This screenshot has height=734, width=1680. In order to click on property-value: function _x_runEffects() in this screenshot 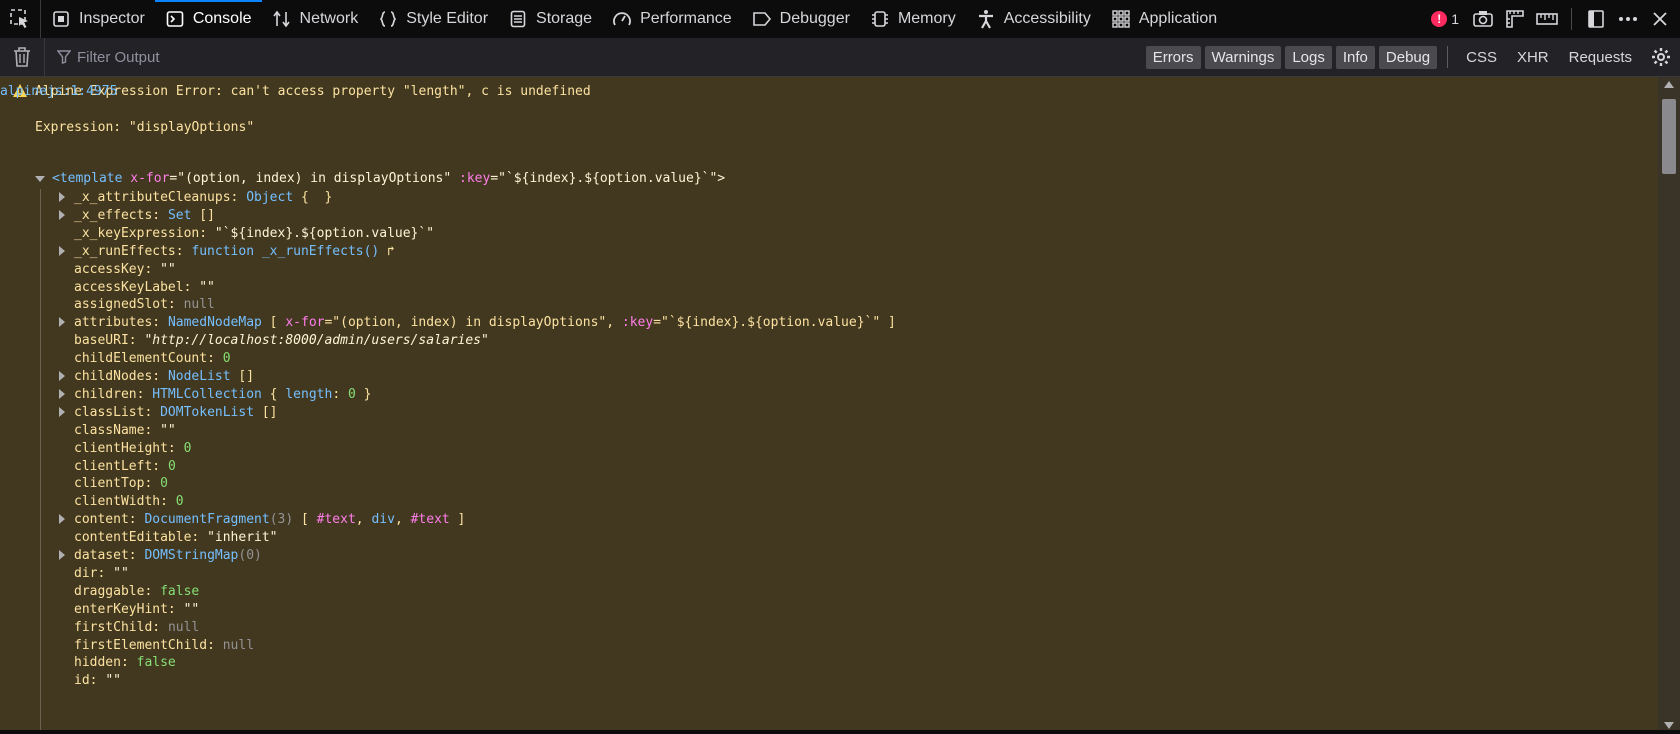, I will do `click(285, 251)`.